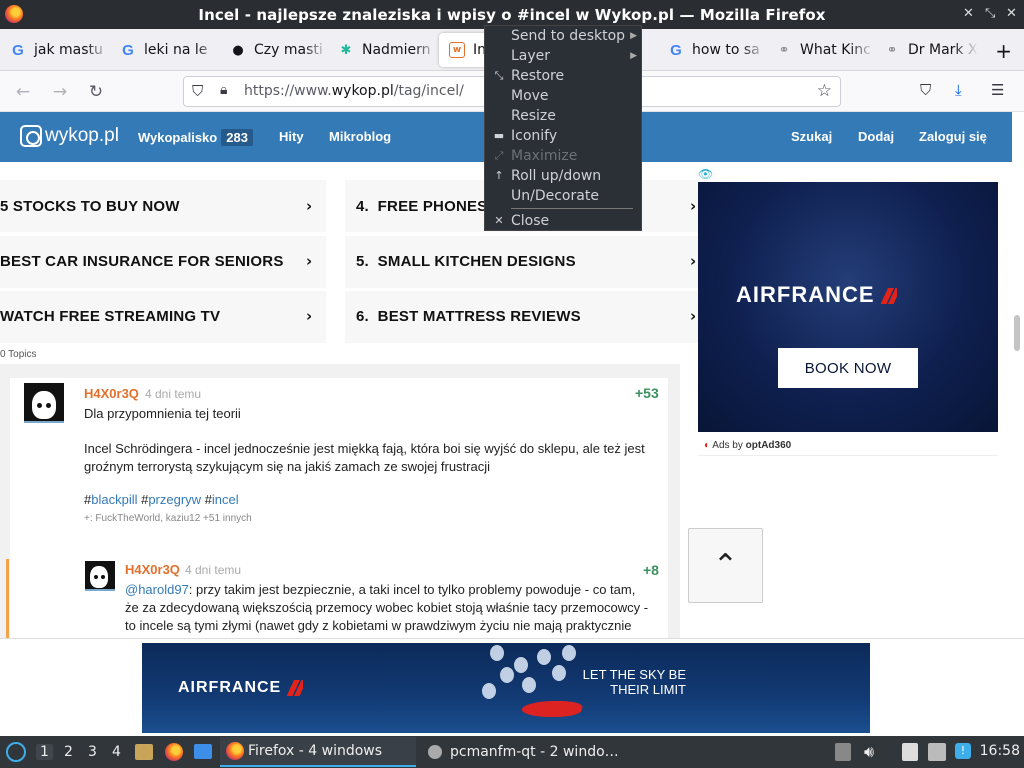  I want to click on forward-icon: →, so click(60, 92).